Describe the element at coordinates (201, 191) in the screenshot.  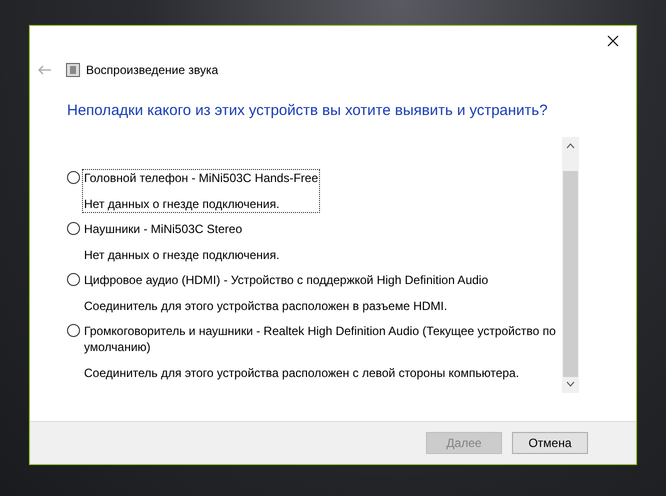
I see `device-option: Головной телефон - MiNi503C Hands-Free Нет данных о гнезде подключения.` at that location.